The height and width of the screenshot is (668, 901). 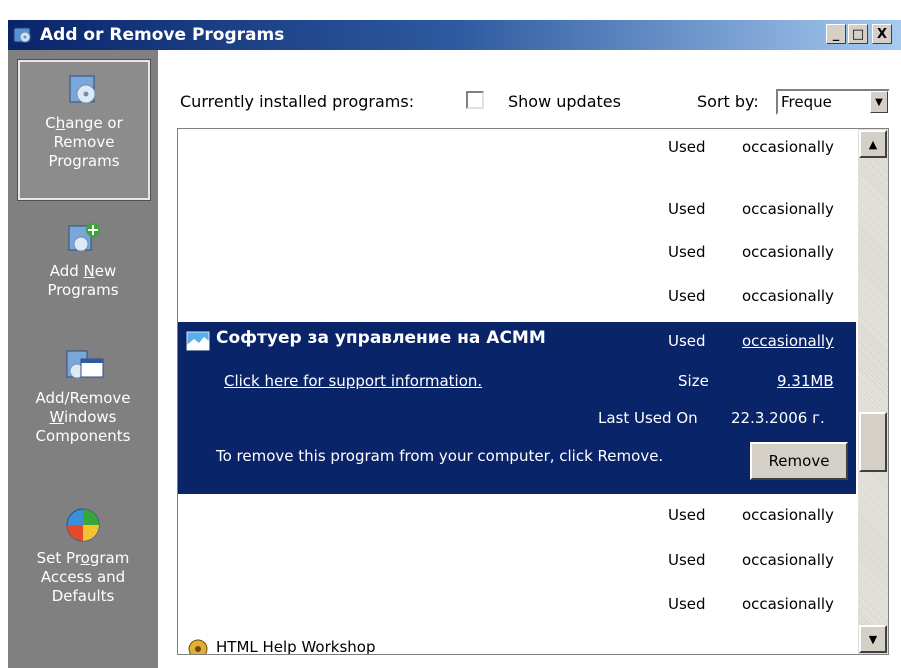 I want to click on close-button: X, so click(x=882, y=34).